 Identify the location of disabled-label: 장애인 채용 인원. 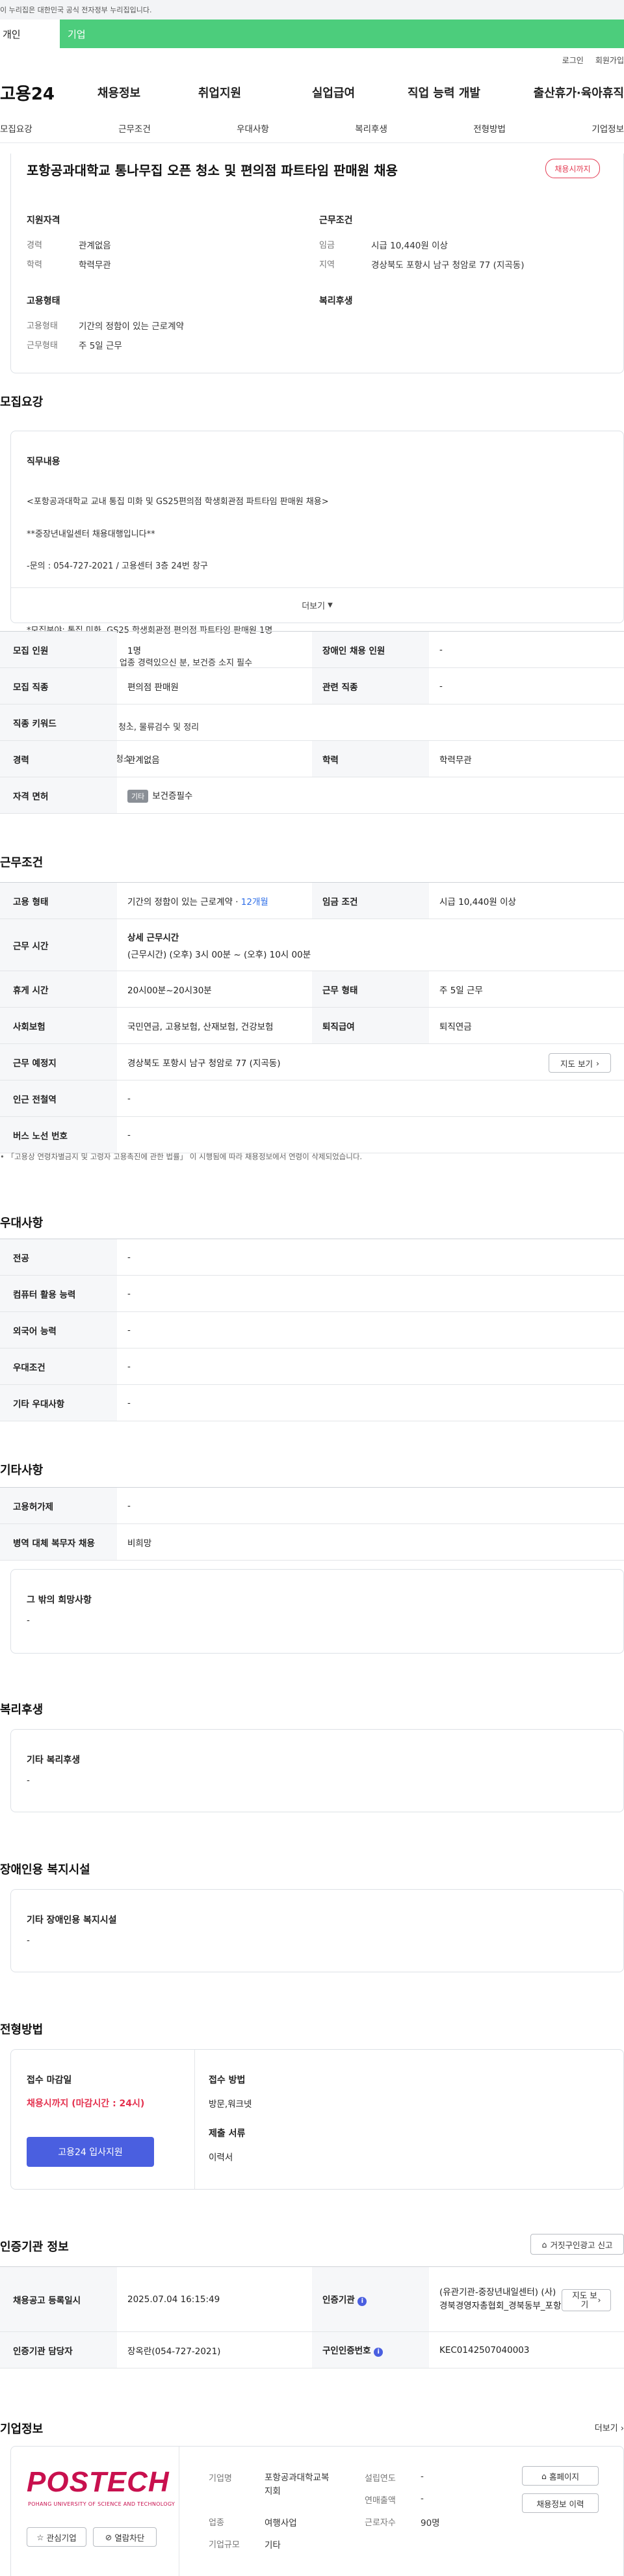
(370, 649).